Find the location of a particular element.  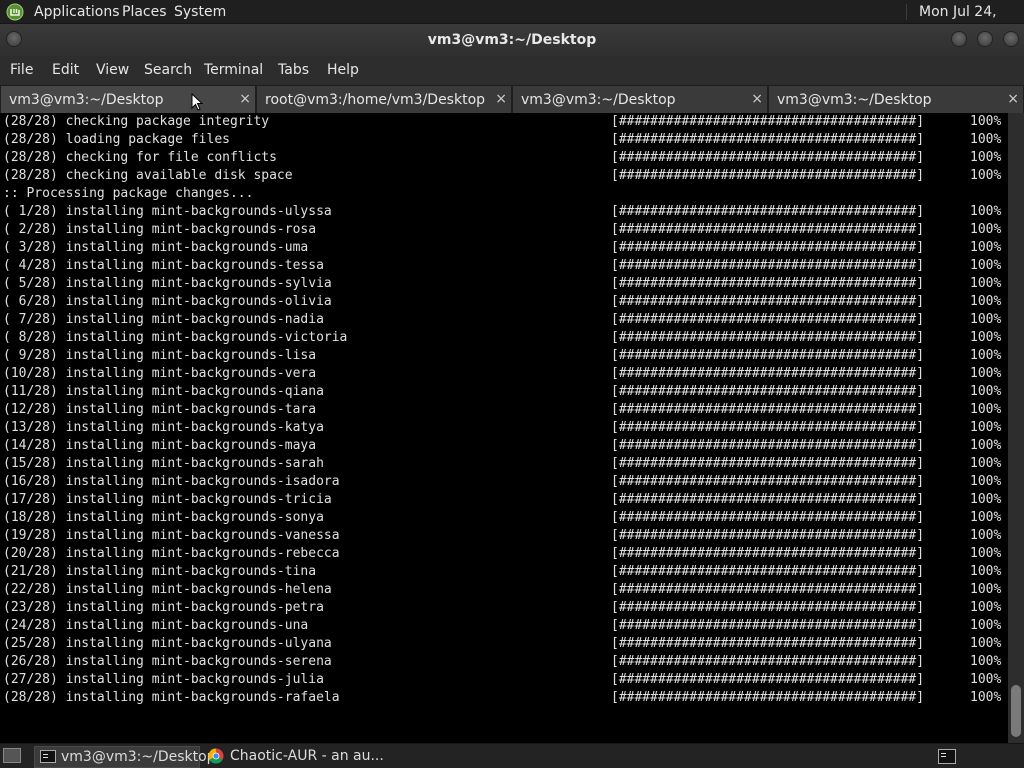

window-title-bar: vm3@vm3:~/Desktop is located at coordinates (512, 40).